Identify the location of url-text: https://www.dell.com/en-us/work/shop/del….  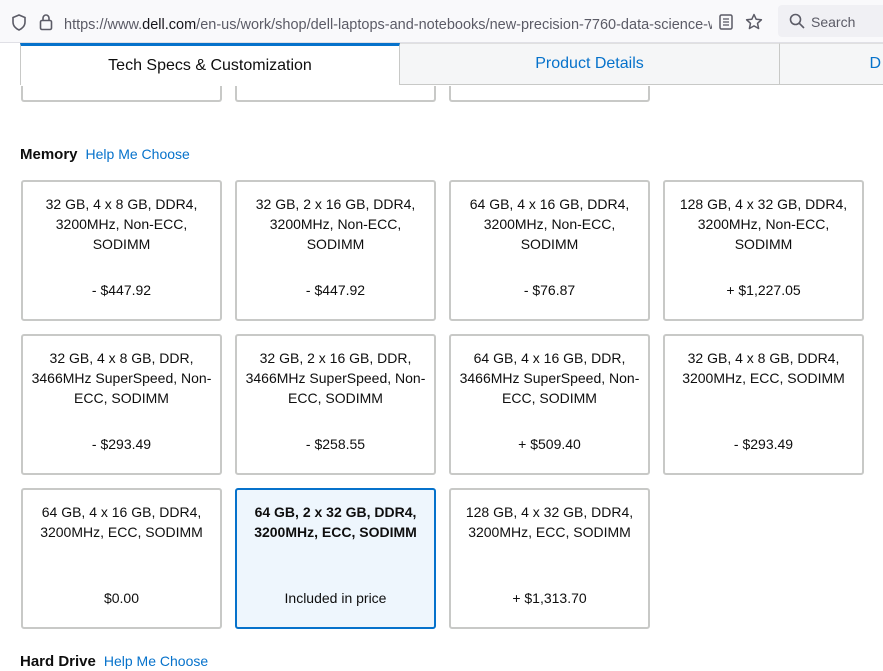
(388, 25).